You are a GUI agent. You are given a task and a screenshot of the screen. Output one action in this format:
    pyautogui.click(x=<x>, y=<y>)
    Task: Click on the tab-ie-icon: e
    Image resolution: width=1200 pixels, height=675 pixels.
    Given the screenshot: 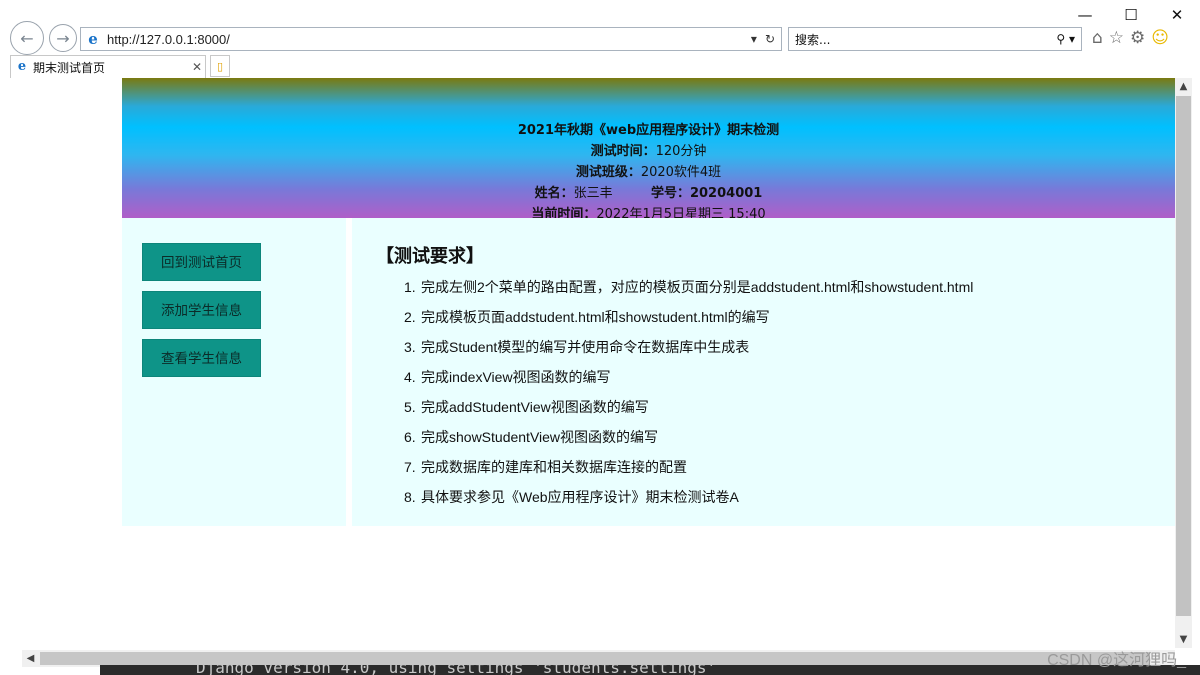 What is the action you would take?
    pyautogui.click(x=22, y=66)
    